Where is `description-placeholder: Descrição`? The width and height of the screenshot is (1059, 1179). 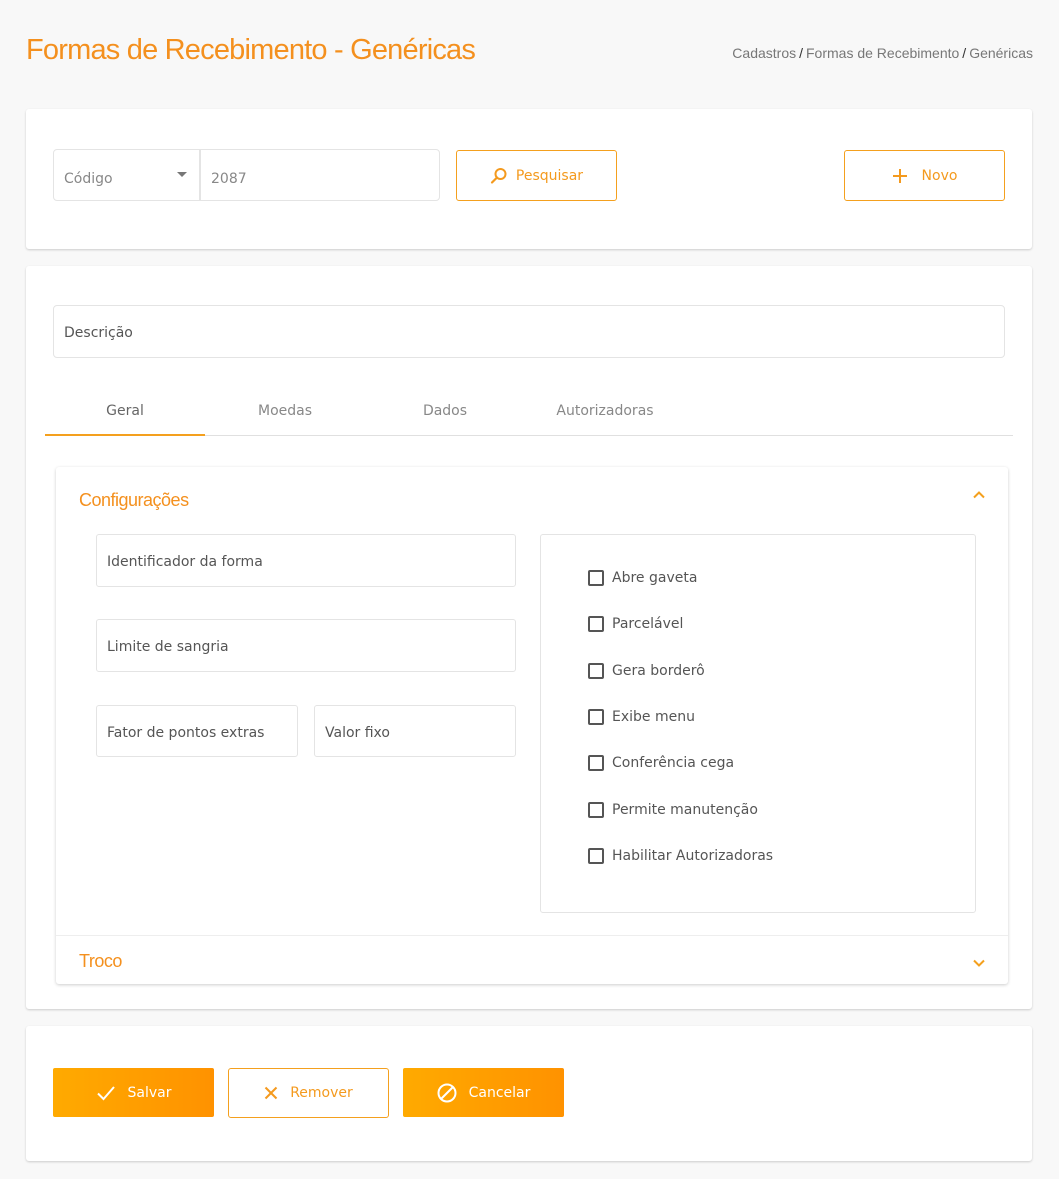
description-placeholder: Descrição is located at coordinates (98, 333).